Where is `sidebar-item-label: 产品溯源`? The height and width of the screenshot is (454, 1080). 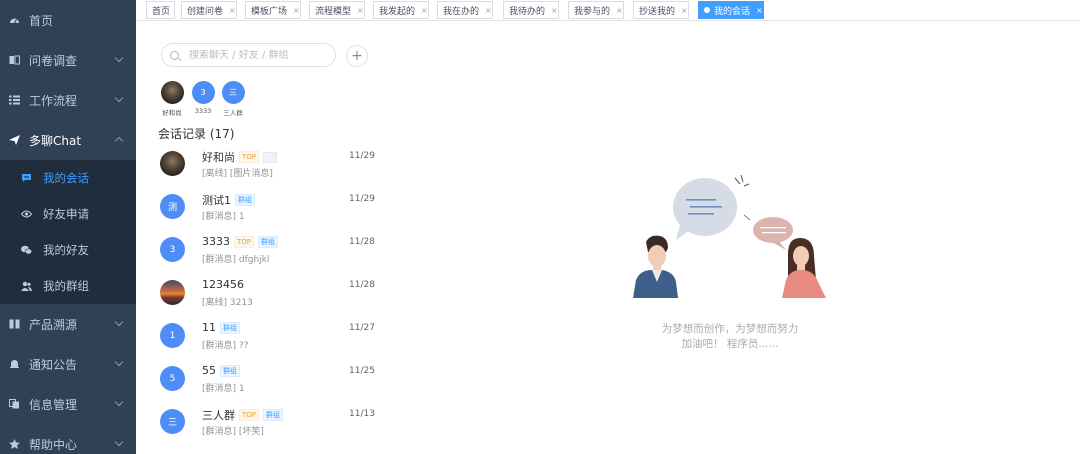
sidebar-item-label: 产品溯源 is located at coordinates (53, 324).